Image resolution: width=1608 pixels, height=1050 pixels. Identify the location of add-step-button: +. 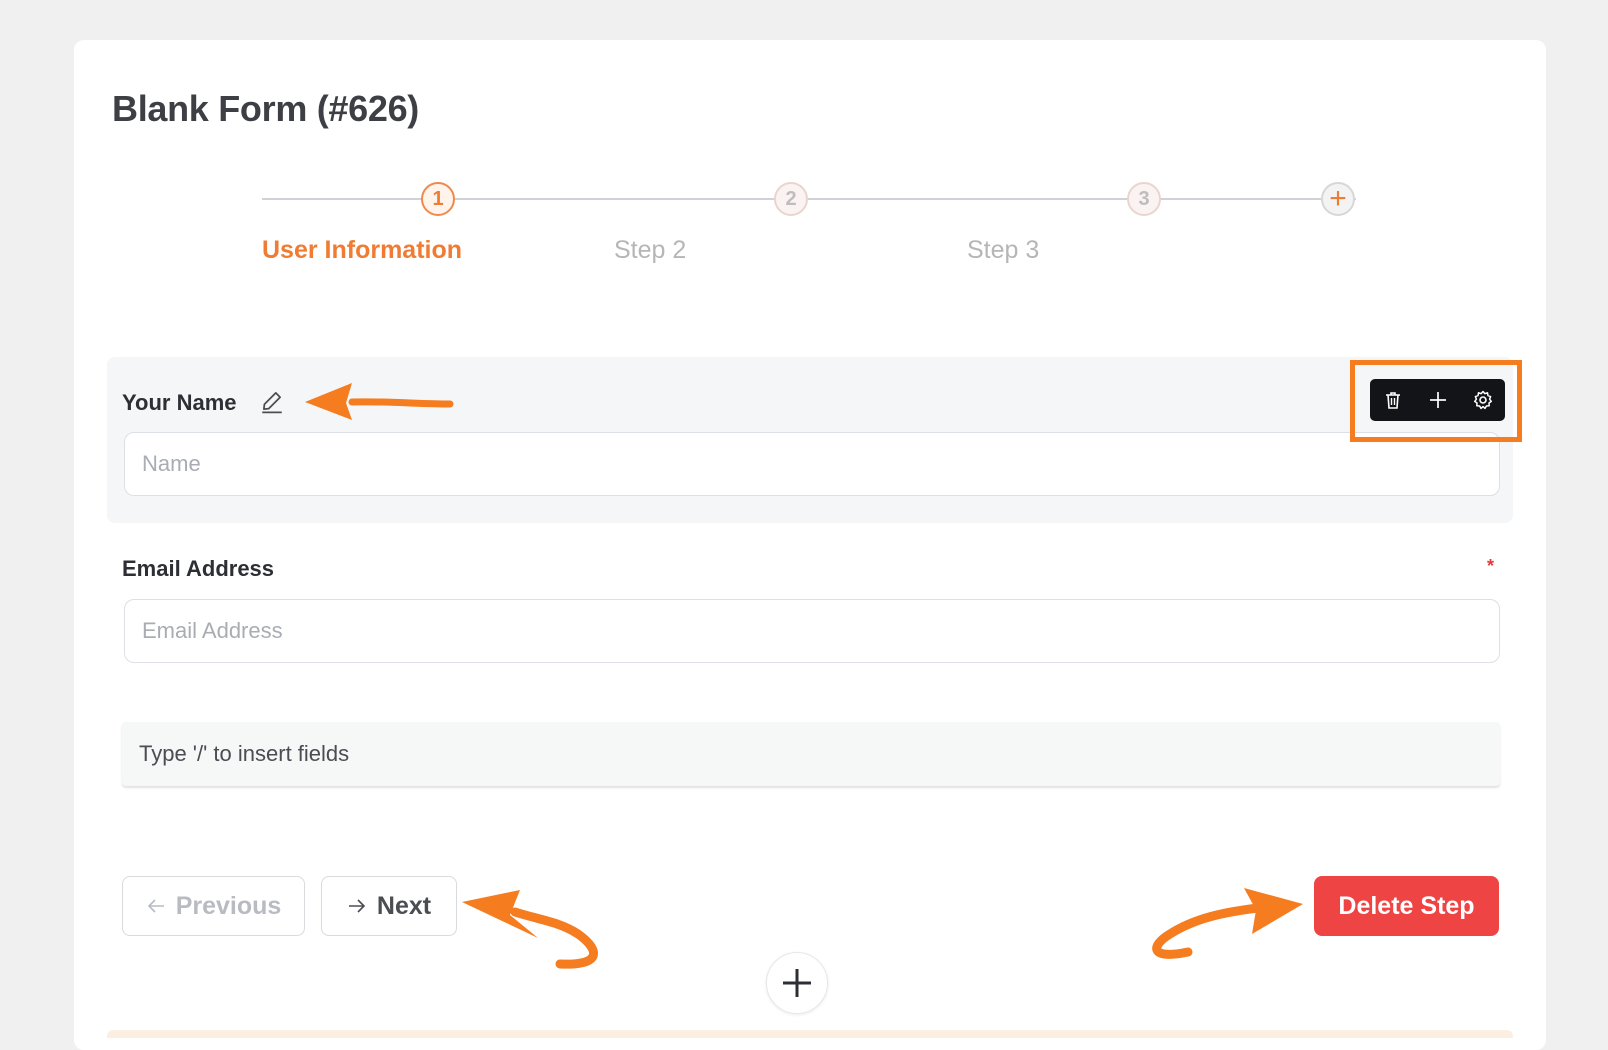
(1338, 199).